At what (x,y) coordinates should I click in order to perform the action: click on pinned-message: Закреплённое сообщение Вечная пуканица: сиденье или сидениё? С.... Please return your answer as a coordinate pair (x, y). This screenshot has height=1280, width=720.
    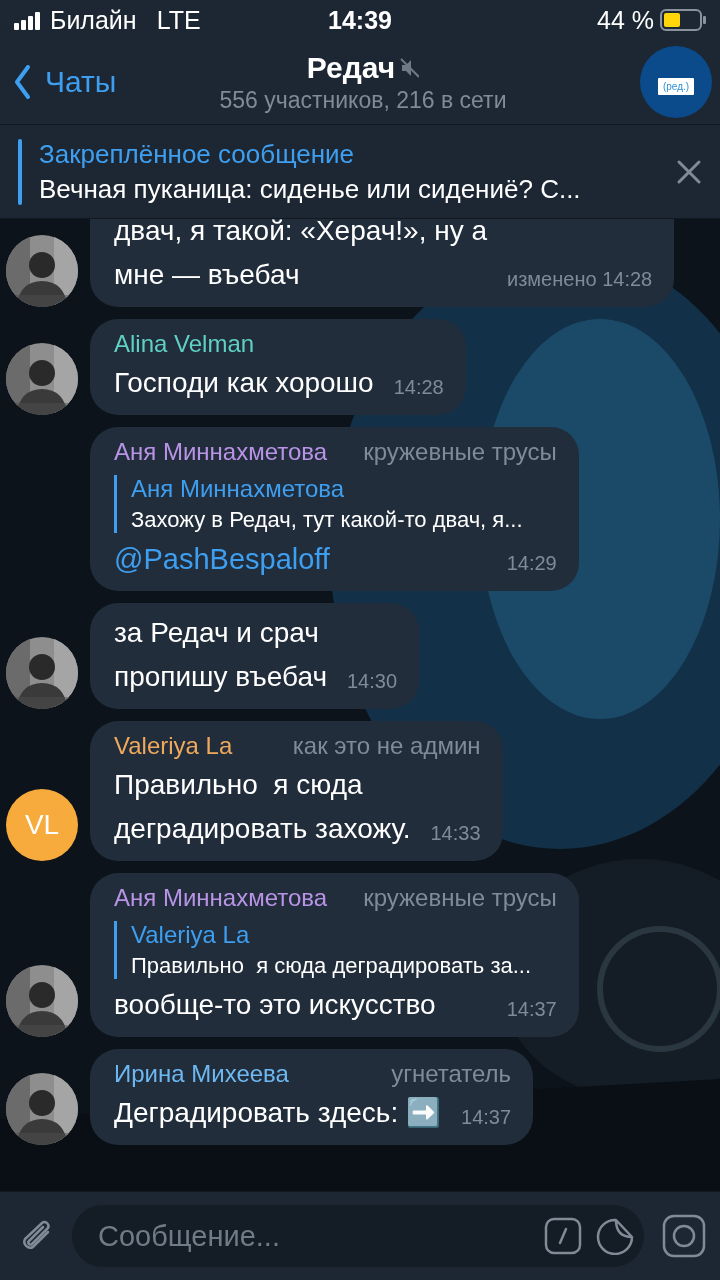
    Looking at the image, I should click on (357, 171).